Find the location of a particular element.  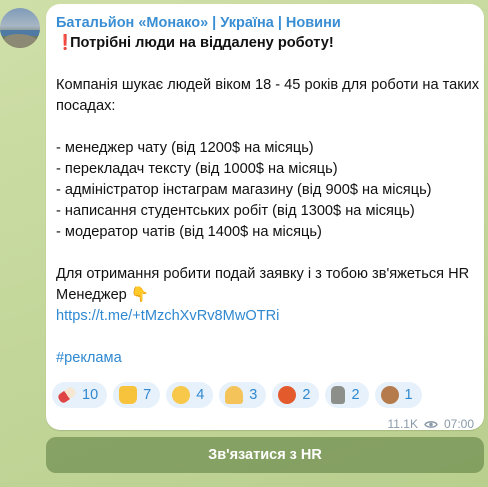

reaction-count: 4 is located at coordinates (200, 395).